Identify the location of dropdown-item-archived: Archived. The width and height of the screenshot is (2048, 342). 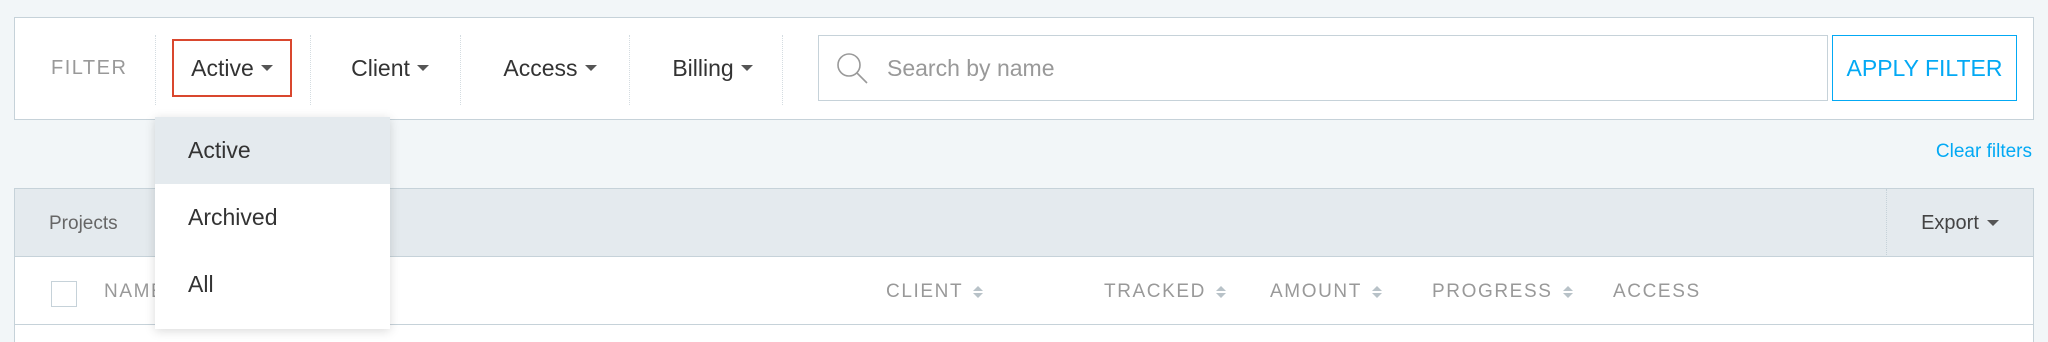
(272, 217).